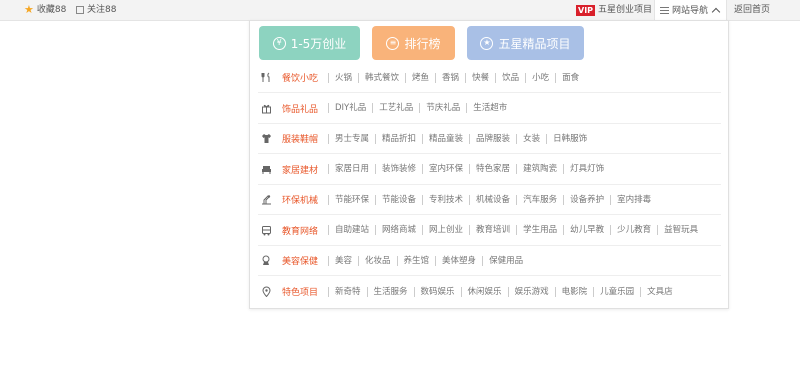 The height and width of the screenshot is (371, 800). I want to click on category-item-link: 家居日用, so click(351, 169).